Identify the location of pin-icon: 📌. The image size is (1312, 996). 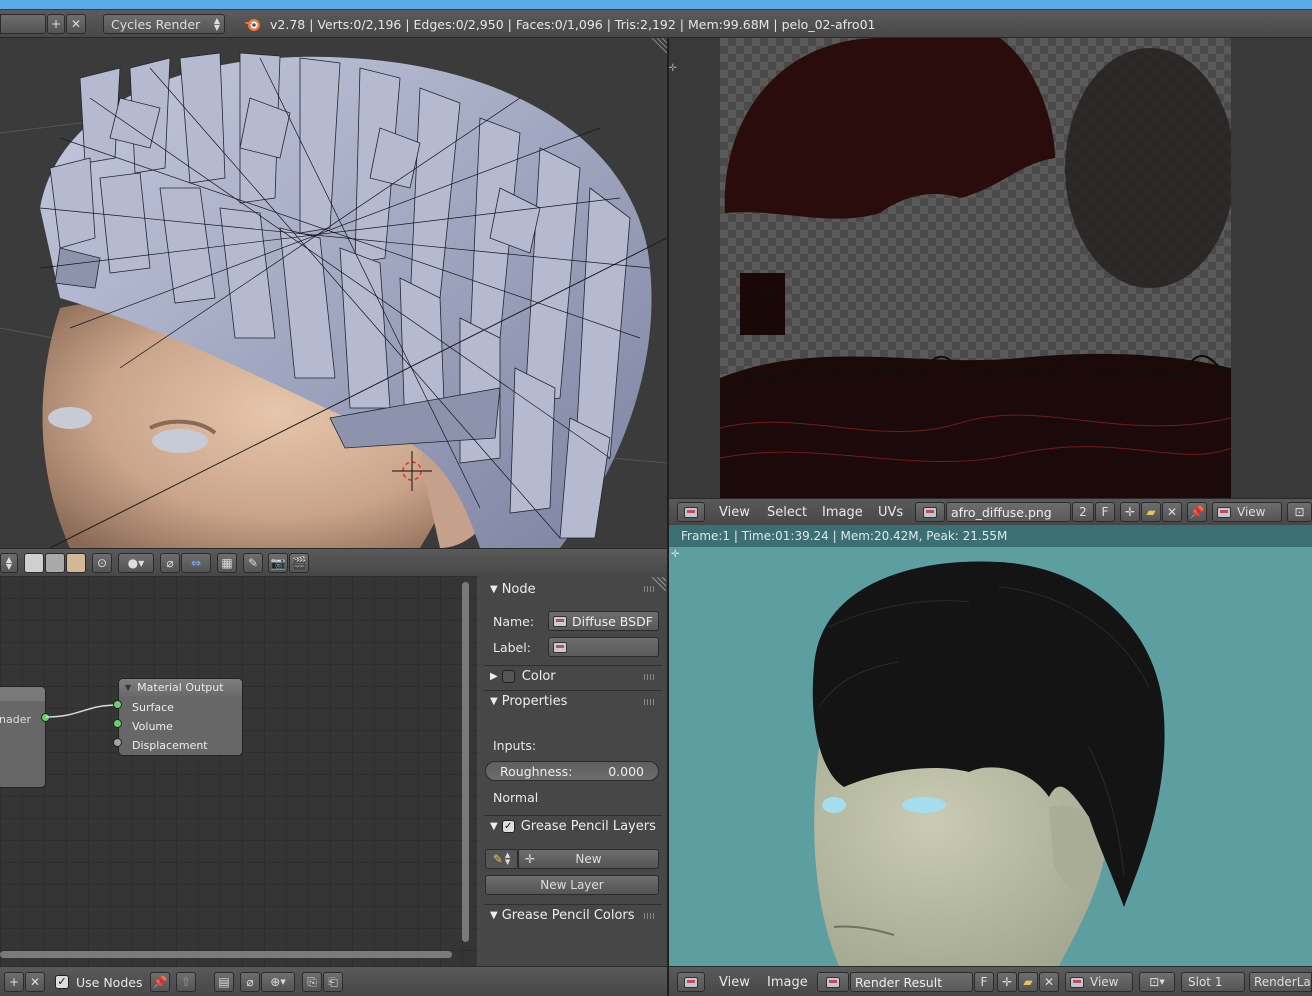
(160, 982).